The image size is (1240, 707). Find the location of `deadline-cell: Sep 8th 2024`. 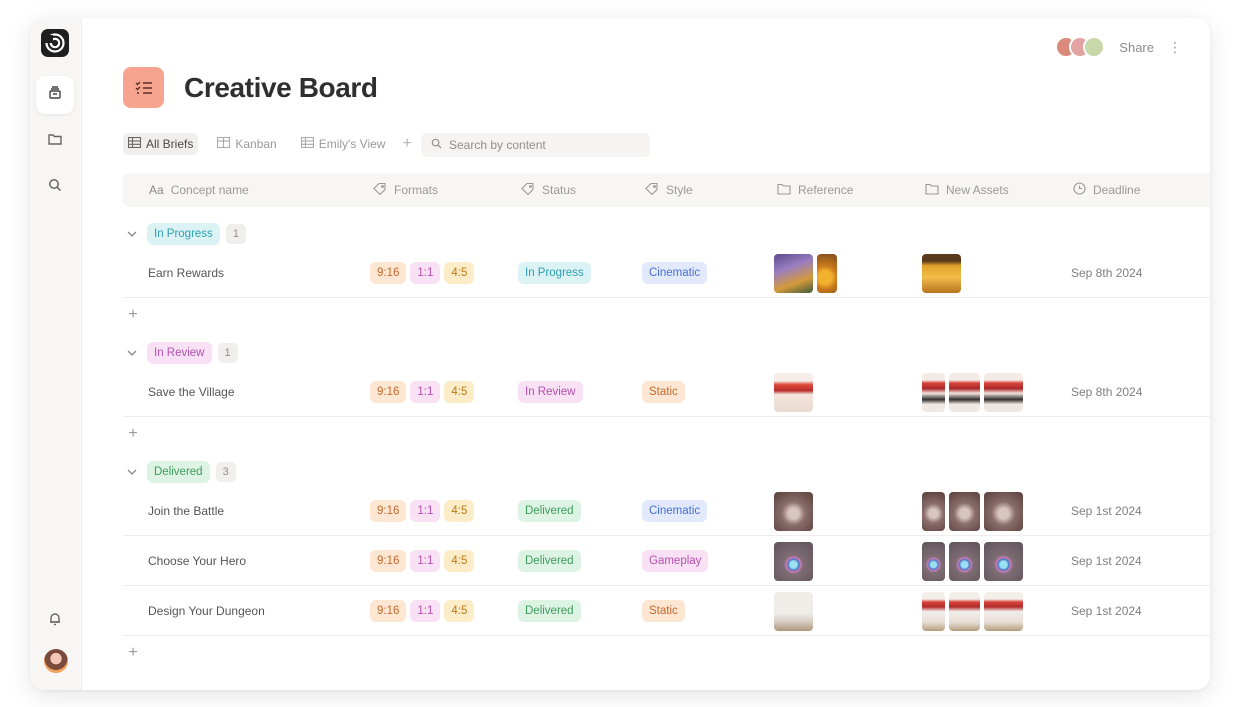

deadline-cell: Sep 8th 2024 is located at coordinates (1107, 392).